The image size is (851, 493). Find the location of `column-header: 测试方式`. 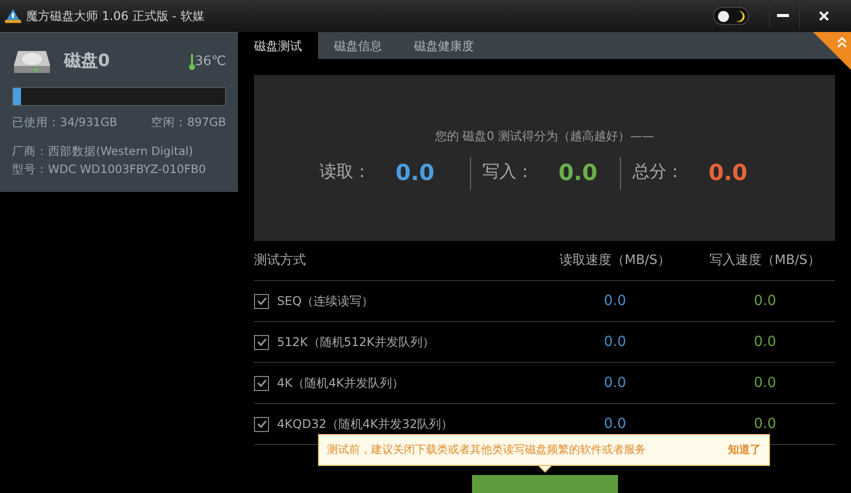

column-header: 测试方式 is located at coordinates (280, 261).